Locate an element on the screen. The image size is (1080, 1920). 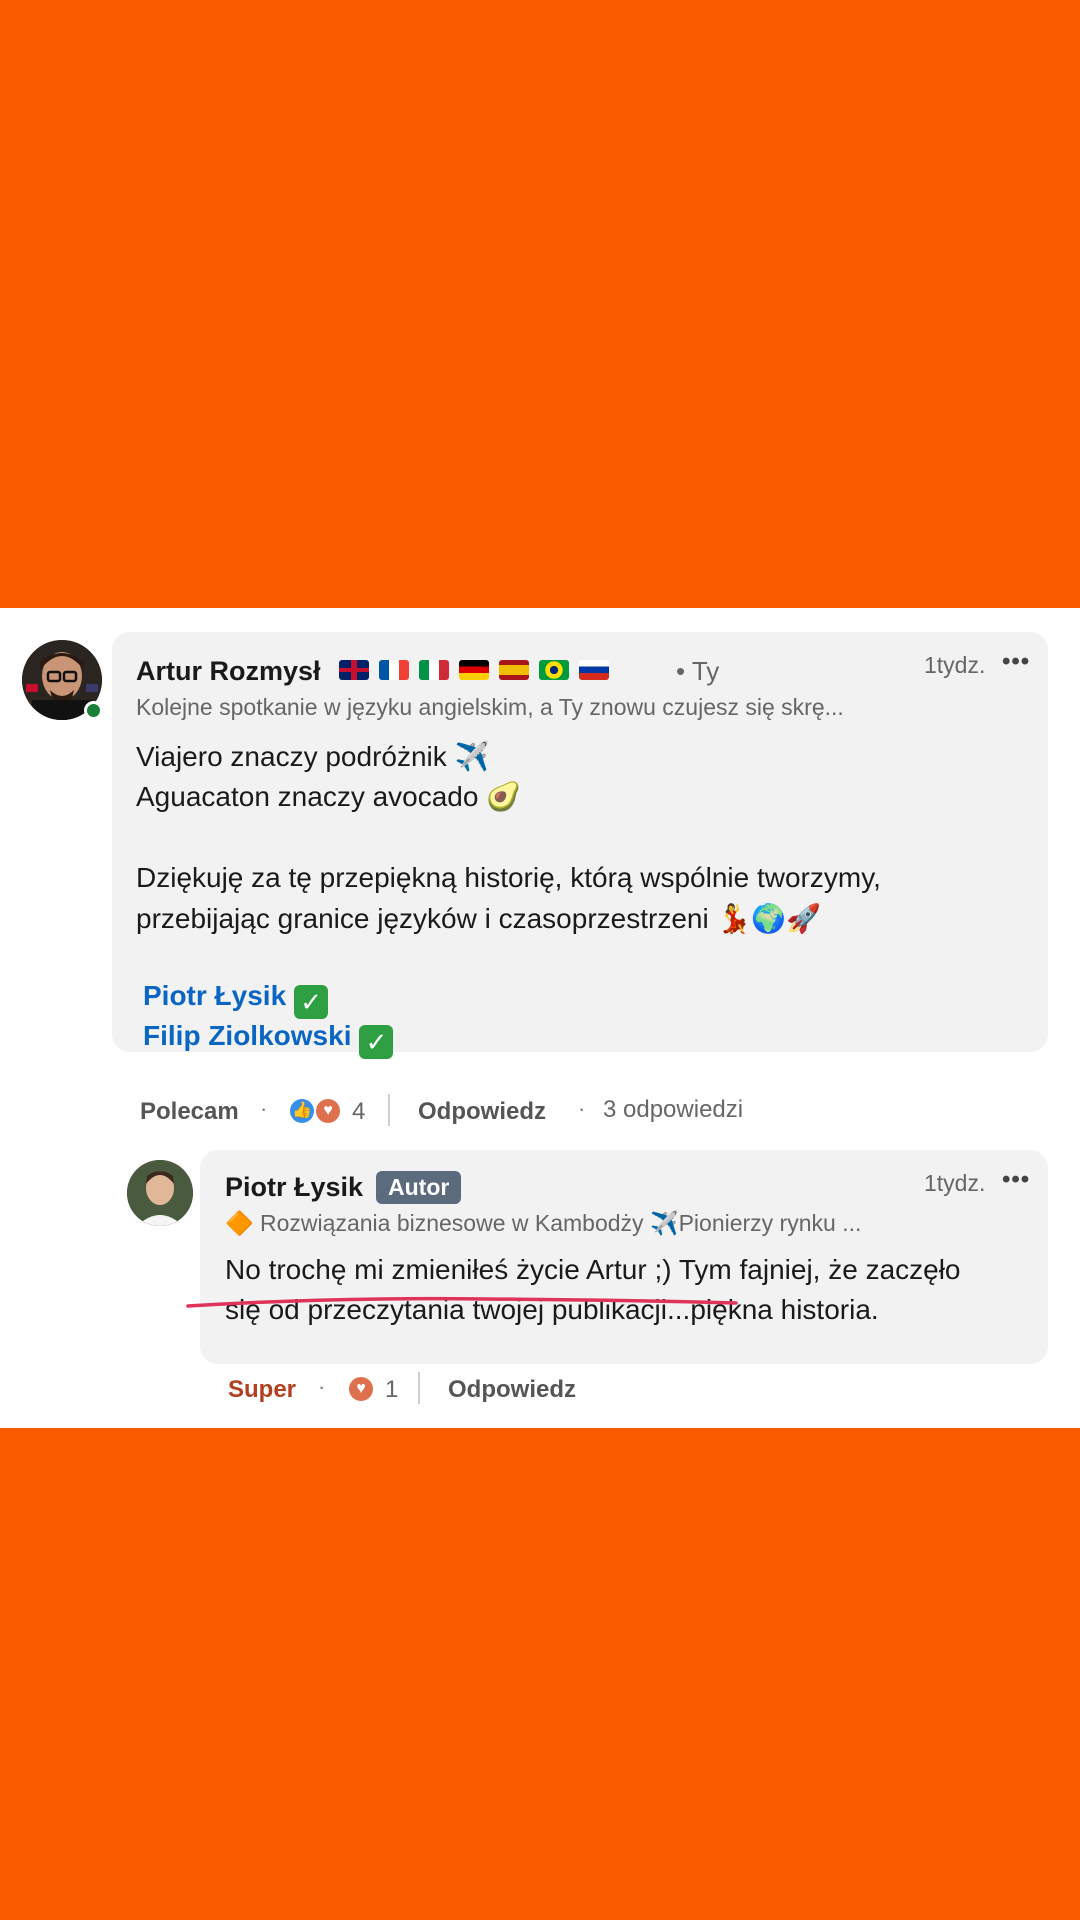
online-status-dot is located at coordinates (93, 710).